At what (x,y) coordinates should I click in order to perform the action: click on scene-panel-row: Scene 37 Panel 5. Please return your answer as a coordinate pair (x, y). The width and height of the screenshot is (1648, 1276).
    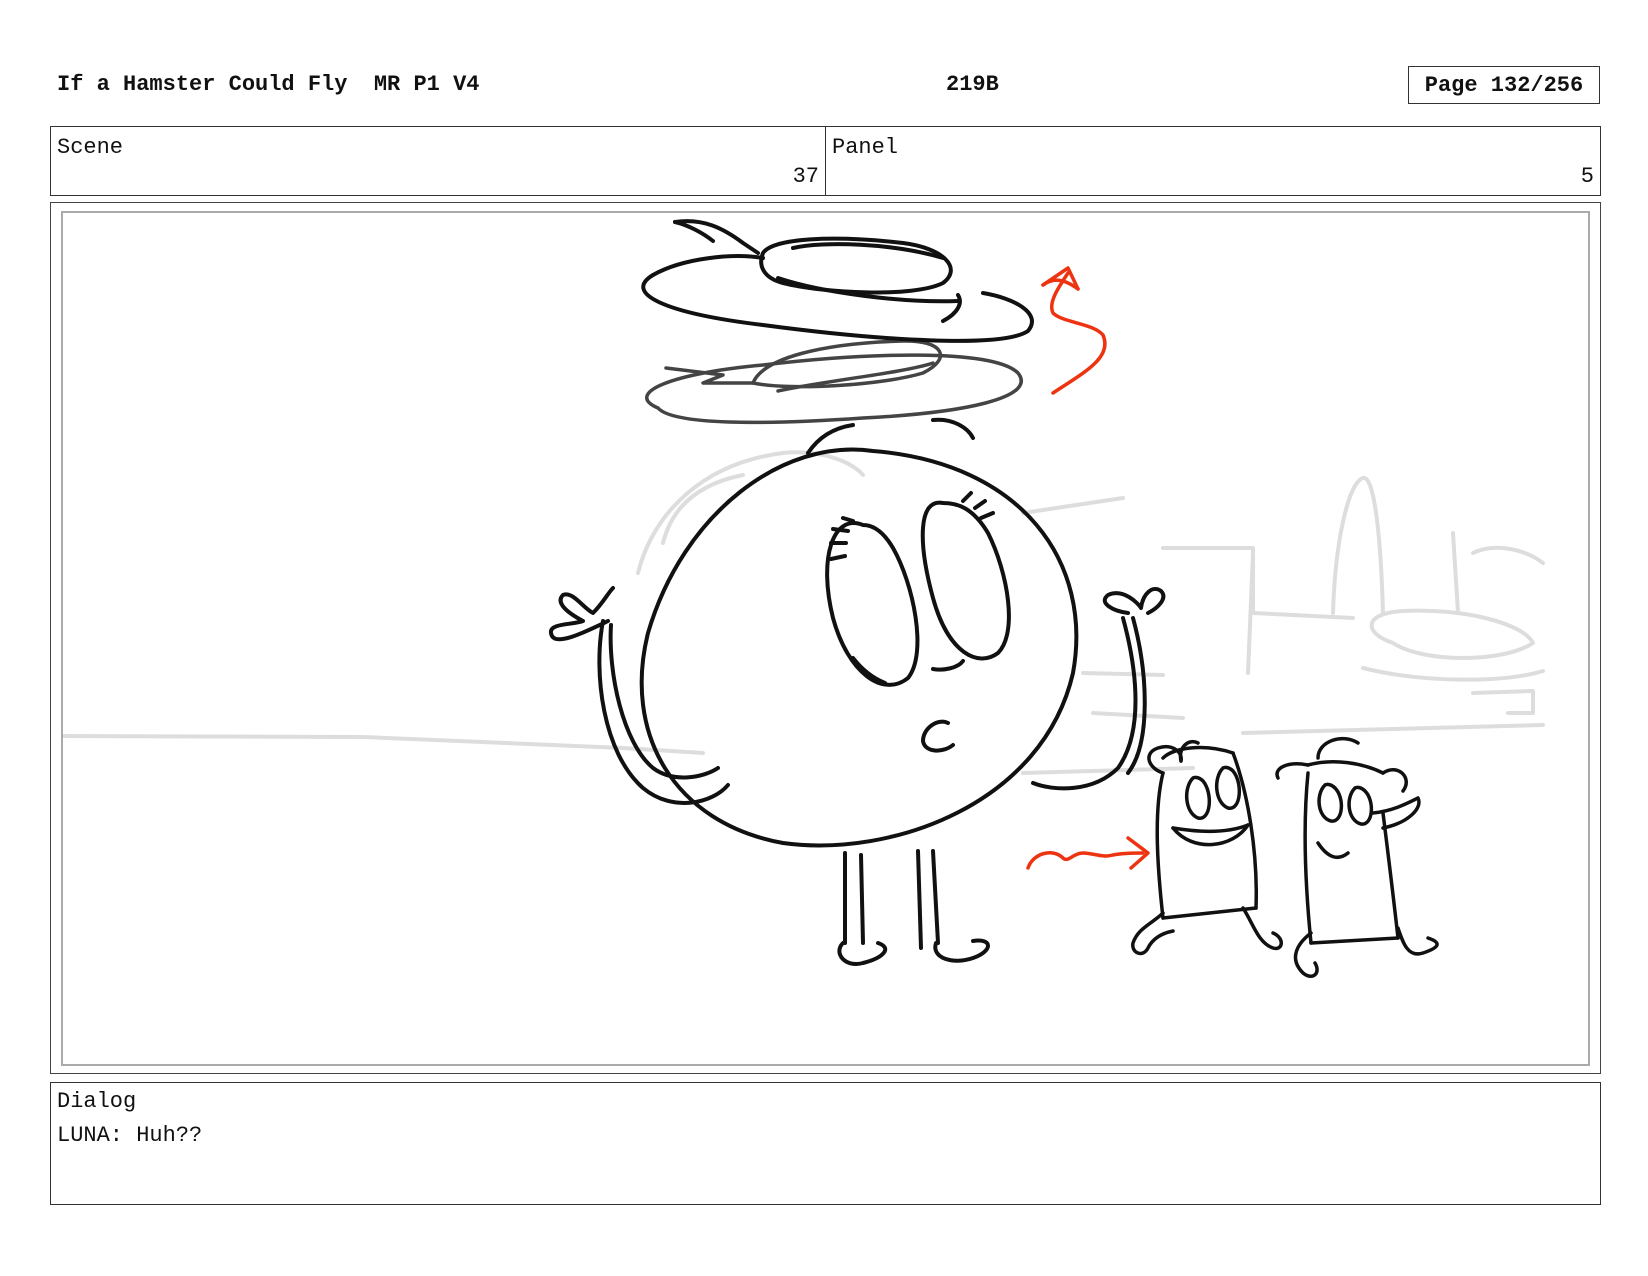
    Looking at the image, I should click on (825, 161).